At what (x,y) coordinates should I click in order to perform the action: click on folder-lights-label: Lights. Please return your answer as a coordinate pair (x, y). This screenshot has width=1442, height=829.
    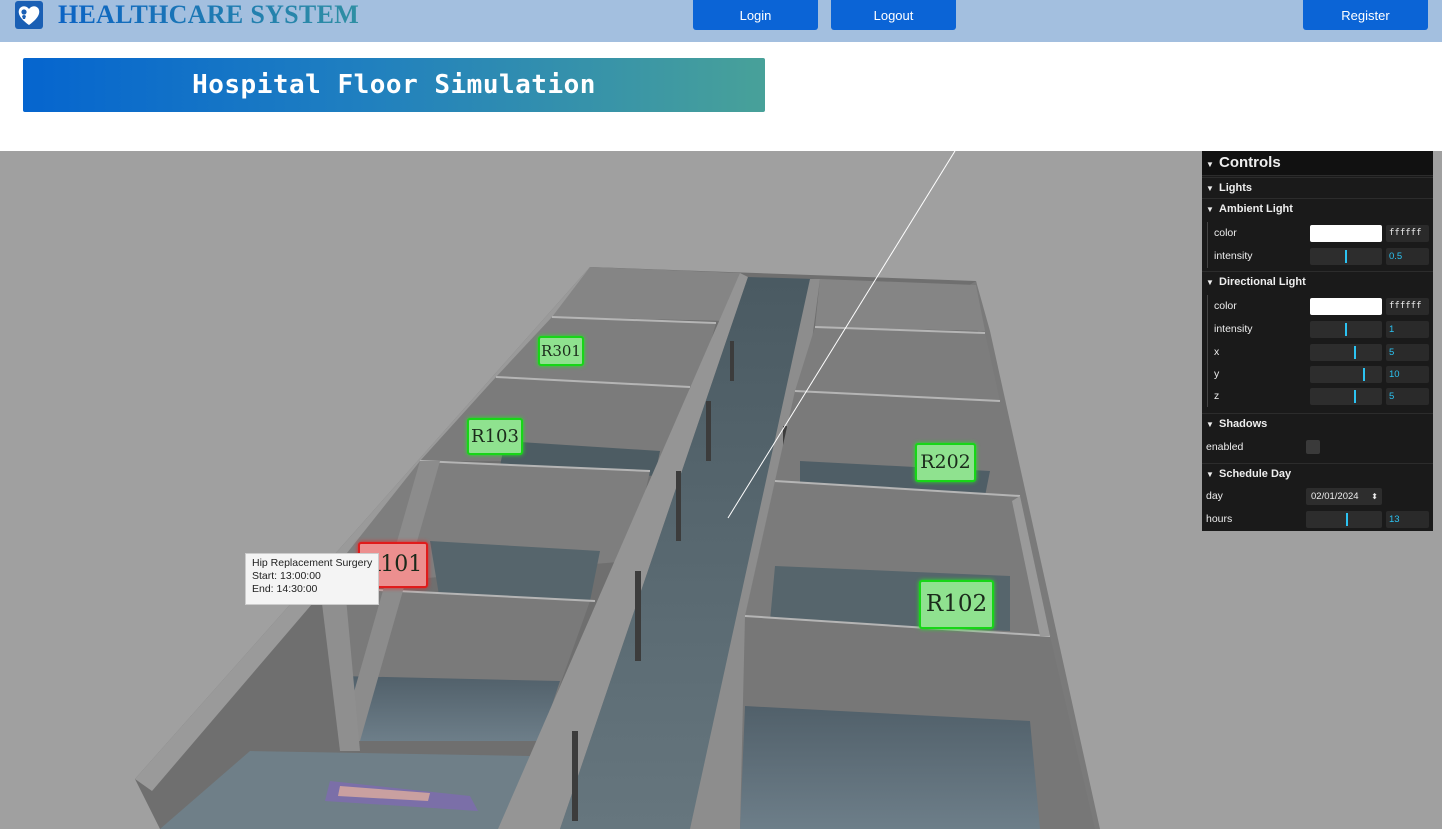
    Looking at the image, I should click on (1235, 188).